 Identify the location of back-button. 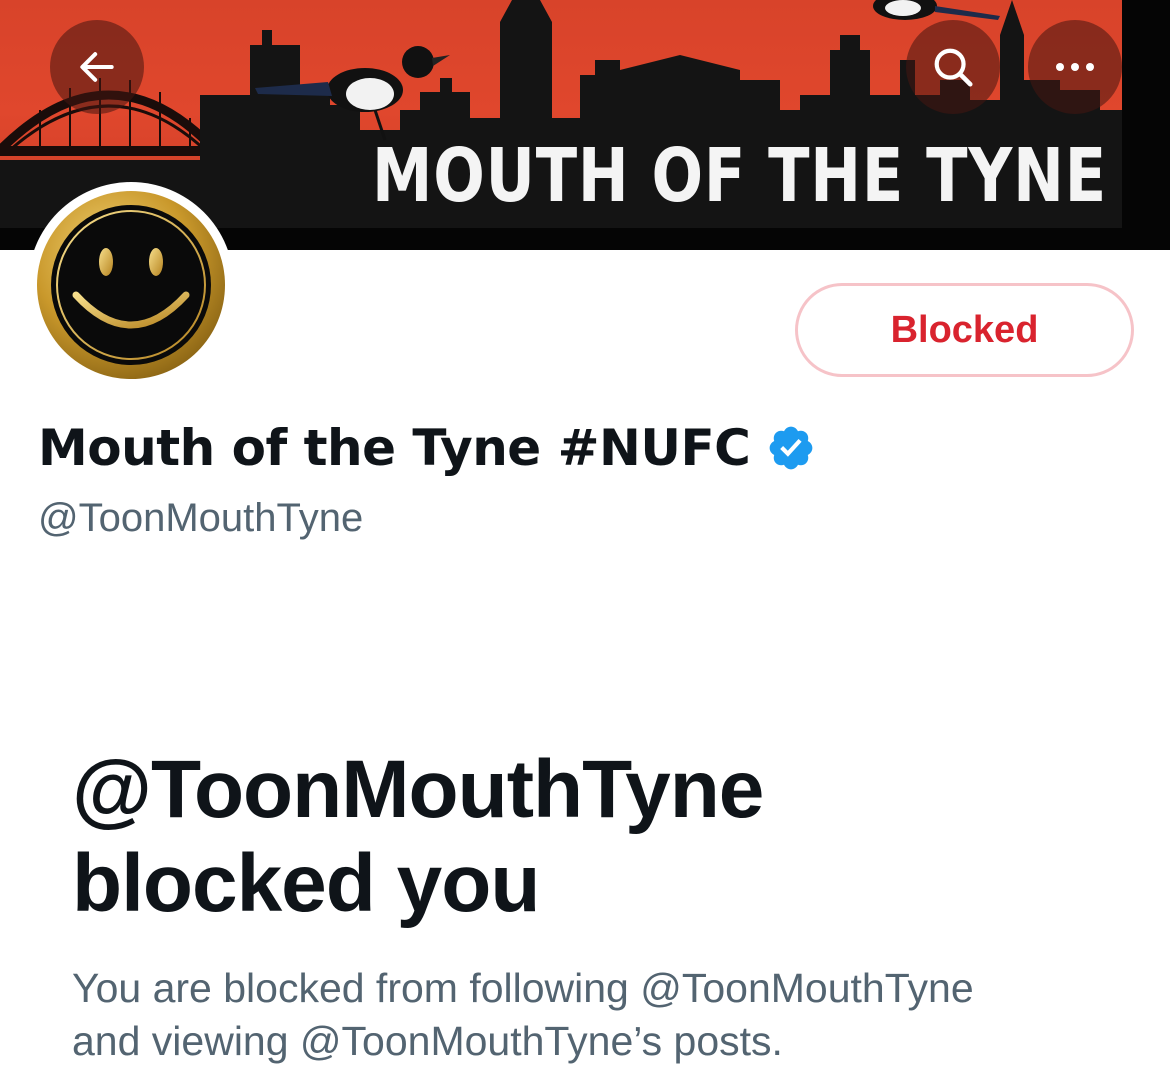
(97, 67).